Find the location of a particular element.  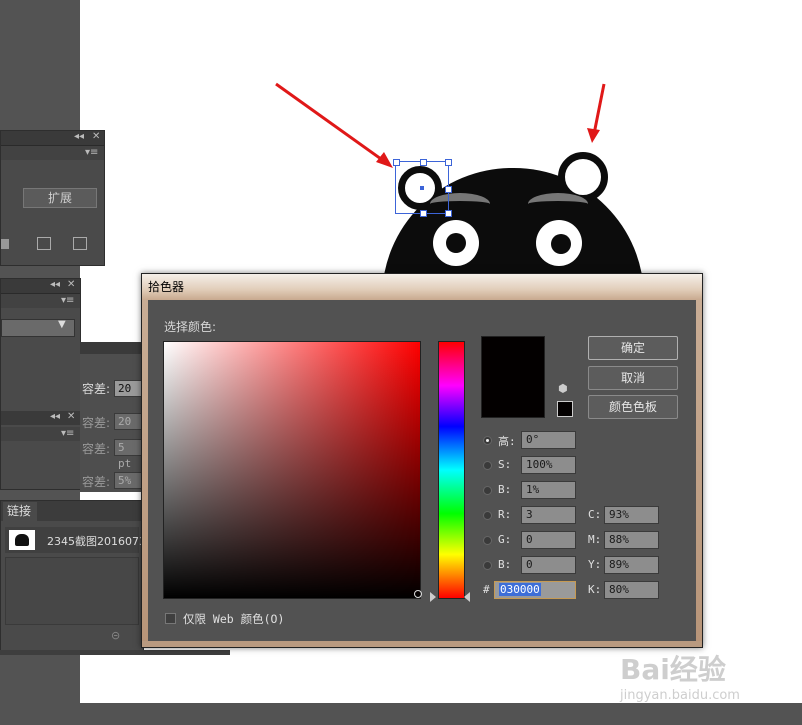

blue-radio is located at coordinates (487, 565).